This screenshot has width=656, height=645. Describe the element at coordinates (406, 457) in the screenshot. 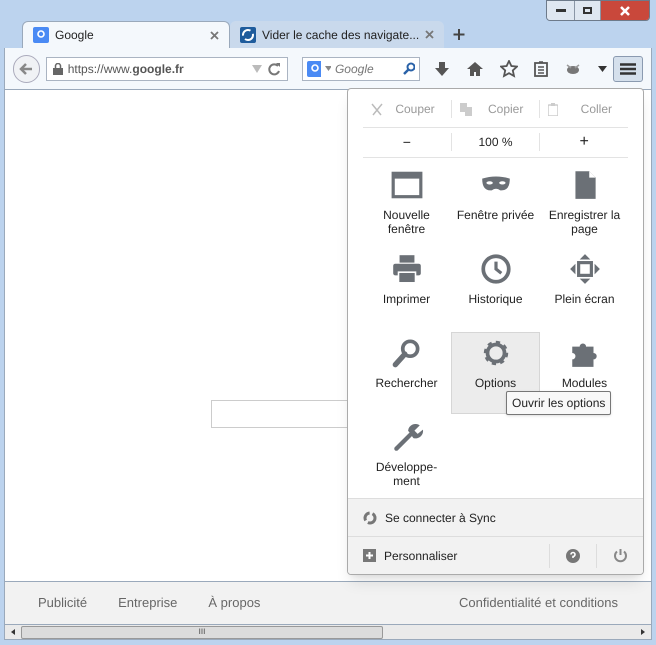

I see `menu-item: Développe- ment` at that location.